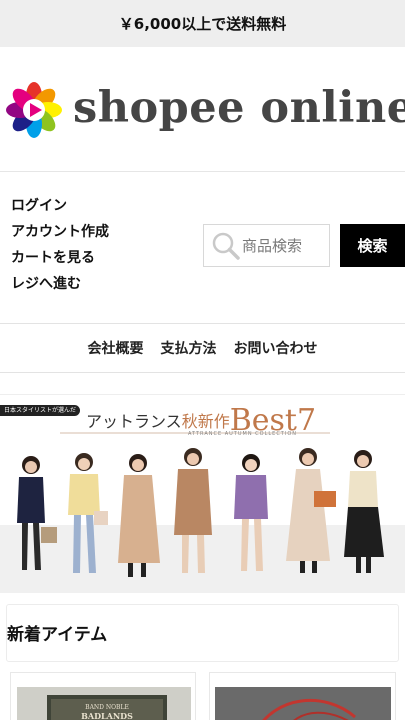 The width and height of the screenshot is (405, 720). Describe the element at coordinates (40, 410) in the screenshot. I see `banner-tag: 日本スタイリストが選んだ` at that location.